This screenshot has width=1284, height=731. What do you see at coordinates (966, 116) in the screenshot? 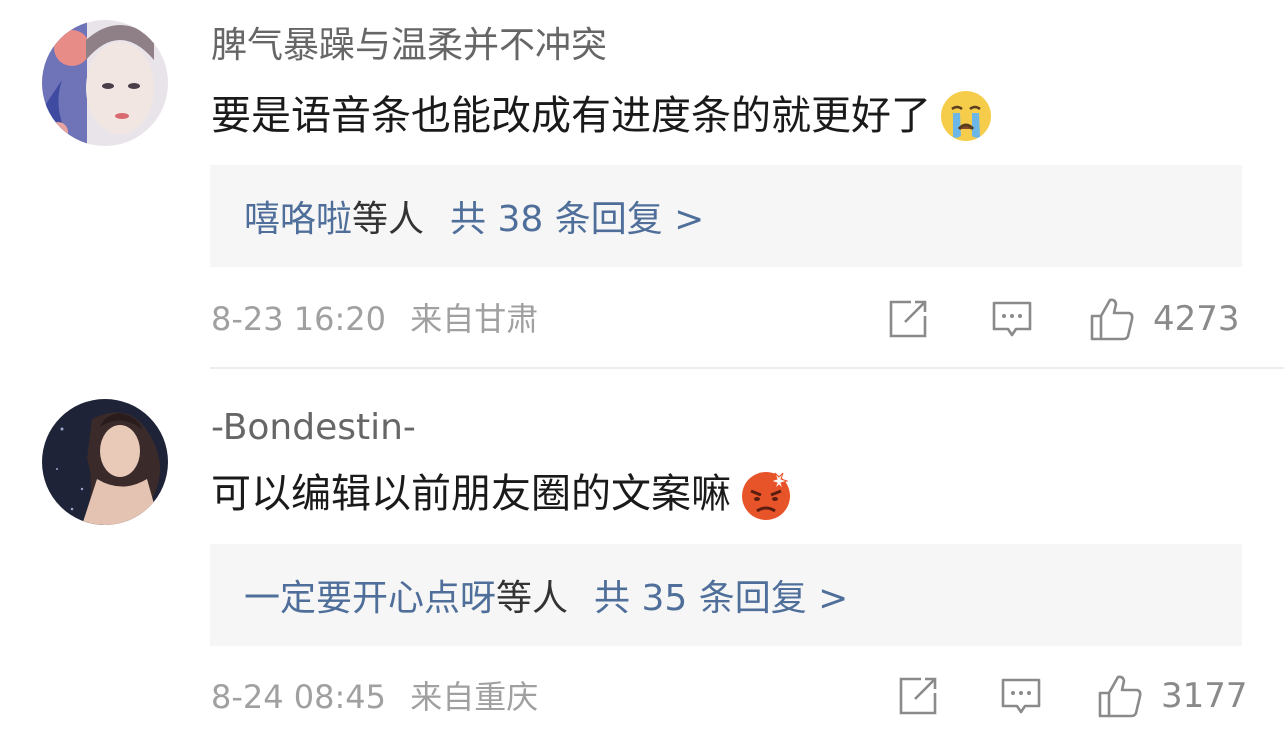
I see `crying-face-emoji-icon` at bounding box center [966, 116].